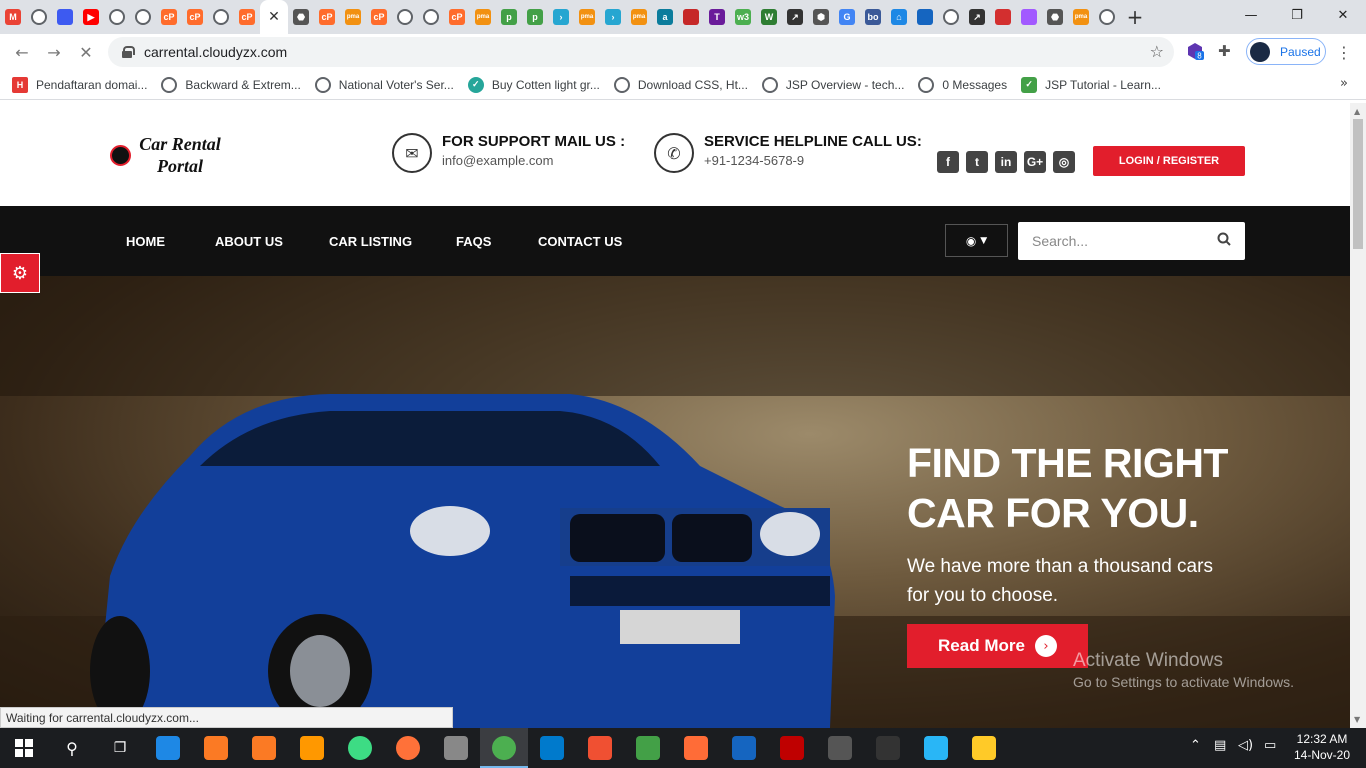 The width and height of the screenshot is (1366, 768). I want to click on twitter-icon: t, so click(977, 162).